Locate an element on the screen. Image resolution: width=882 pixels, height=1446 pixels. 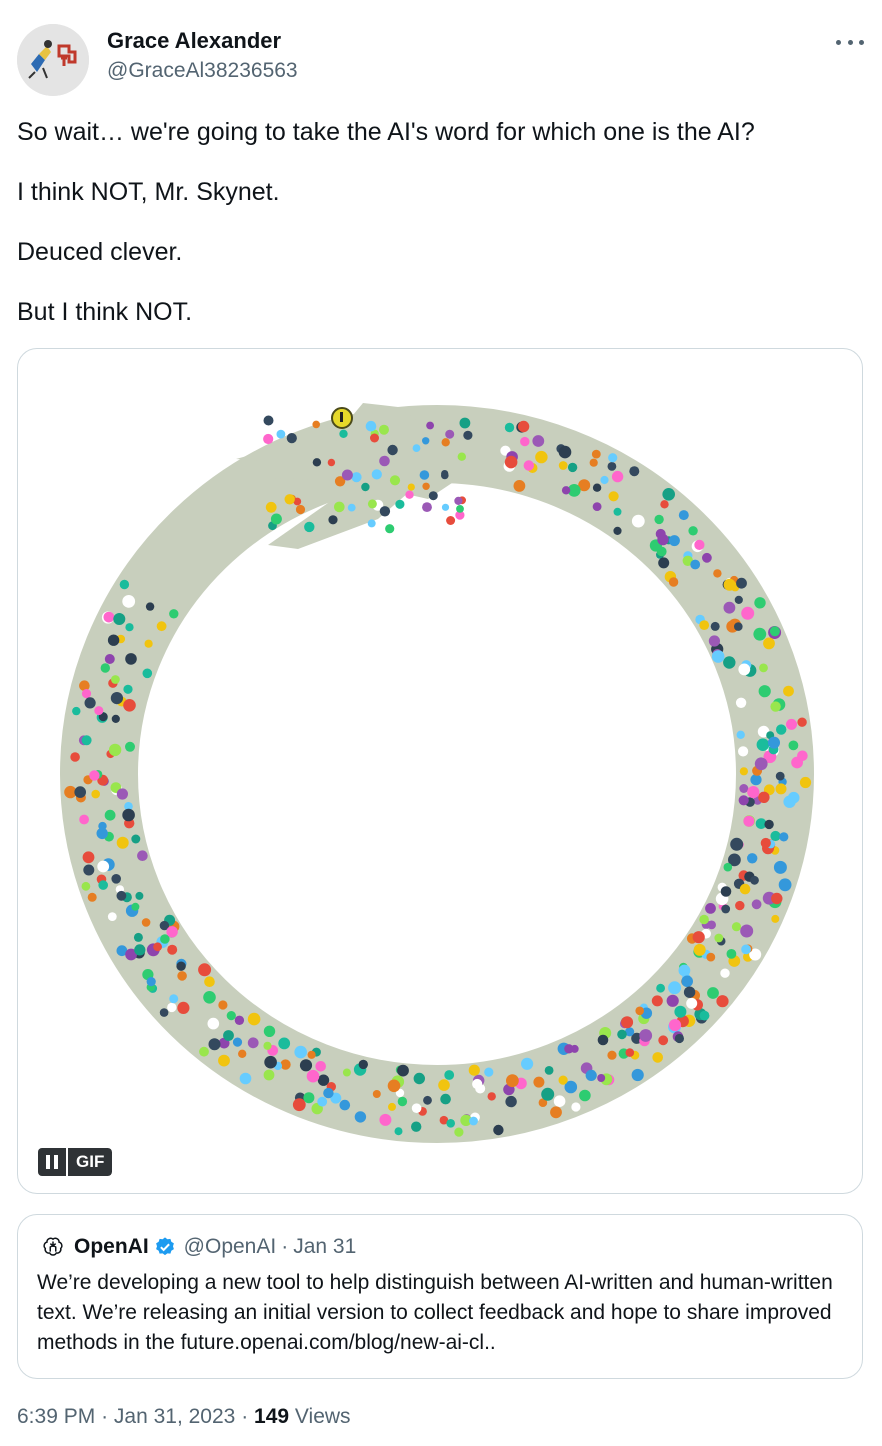
tweet-time: 6:39 PM is located at coordinates (56, 1416).